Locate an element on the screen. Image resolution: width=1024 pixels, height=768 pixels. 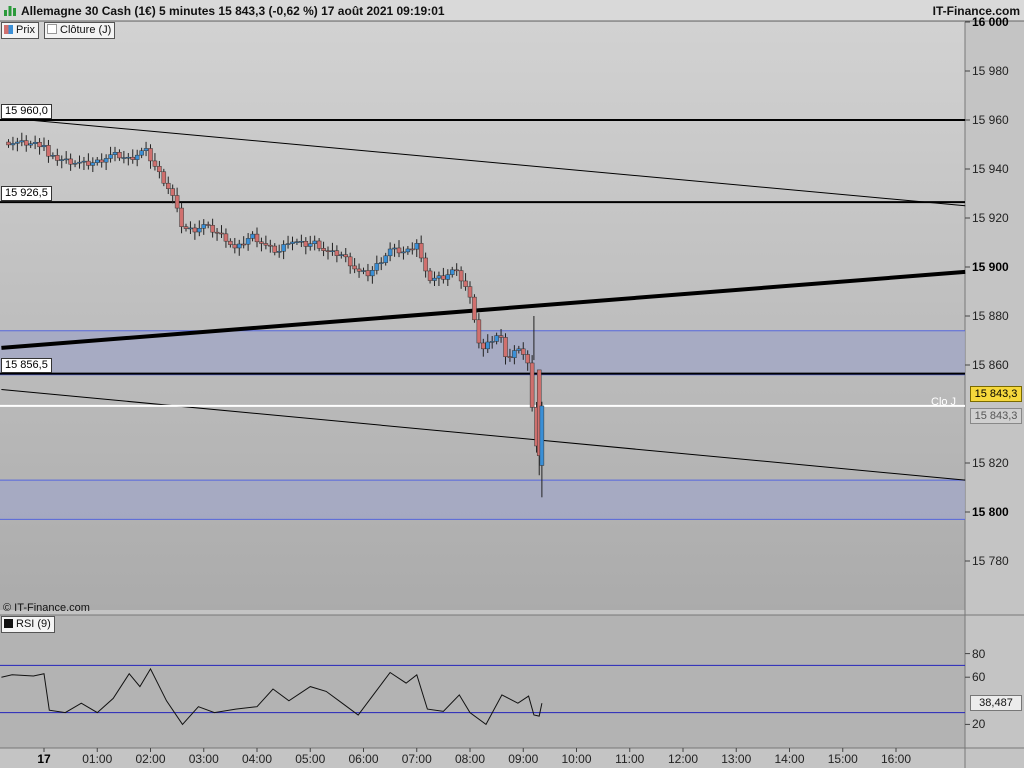
y-tick-label: 15 820 is located at coordinates (990, 463).